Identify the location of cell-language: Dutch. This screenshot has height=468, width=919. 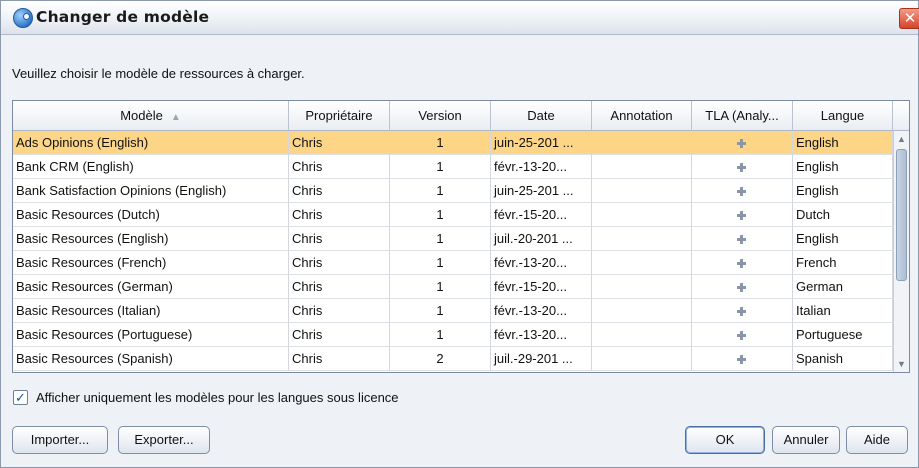
(843, 215).